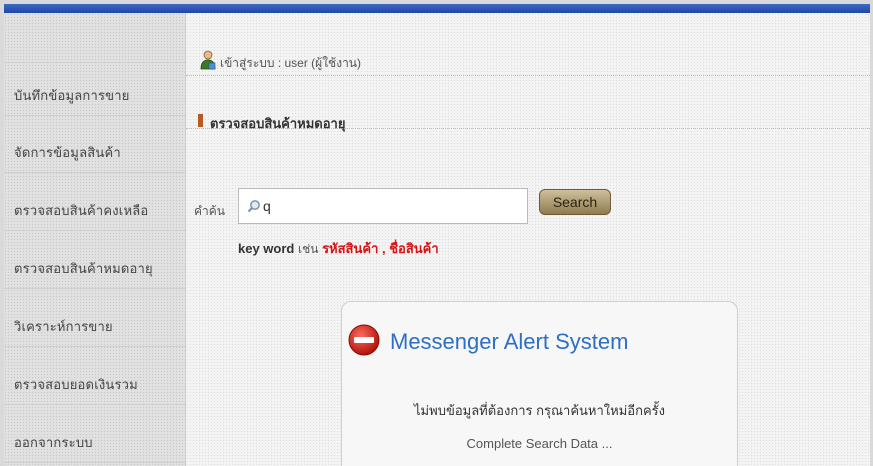  Describe the element at coordinates (364, 340) in the screenshot. I see `stop-icon` at that location.